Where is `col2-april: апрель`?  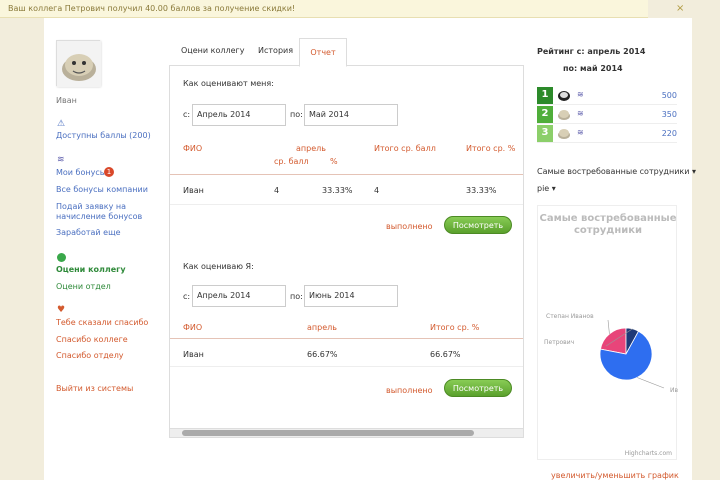 col2-april: апрель is located at coordinates (322, 327).